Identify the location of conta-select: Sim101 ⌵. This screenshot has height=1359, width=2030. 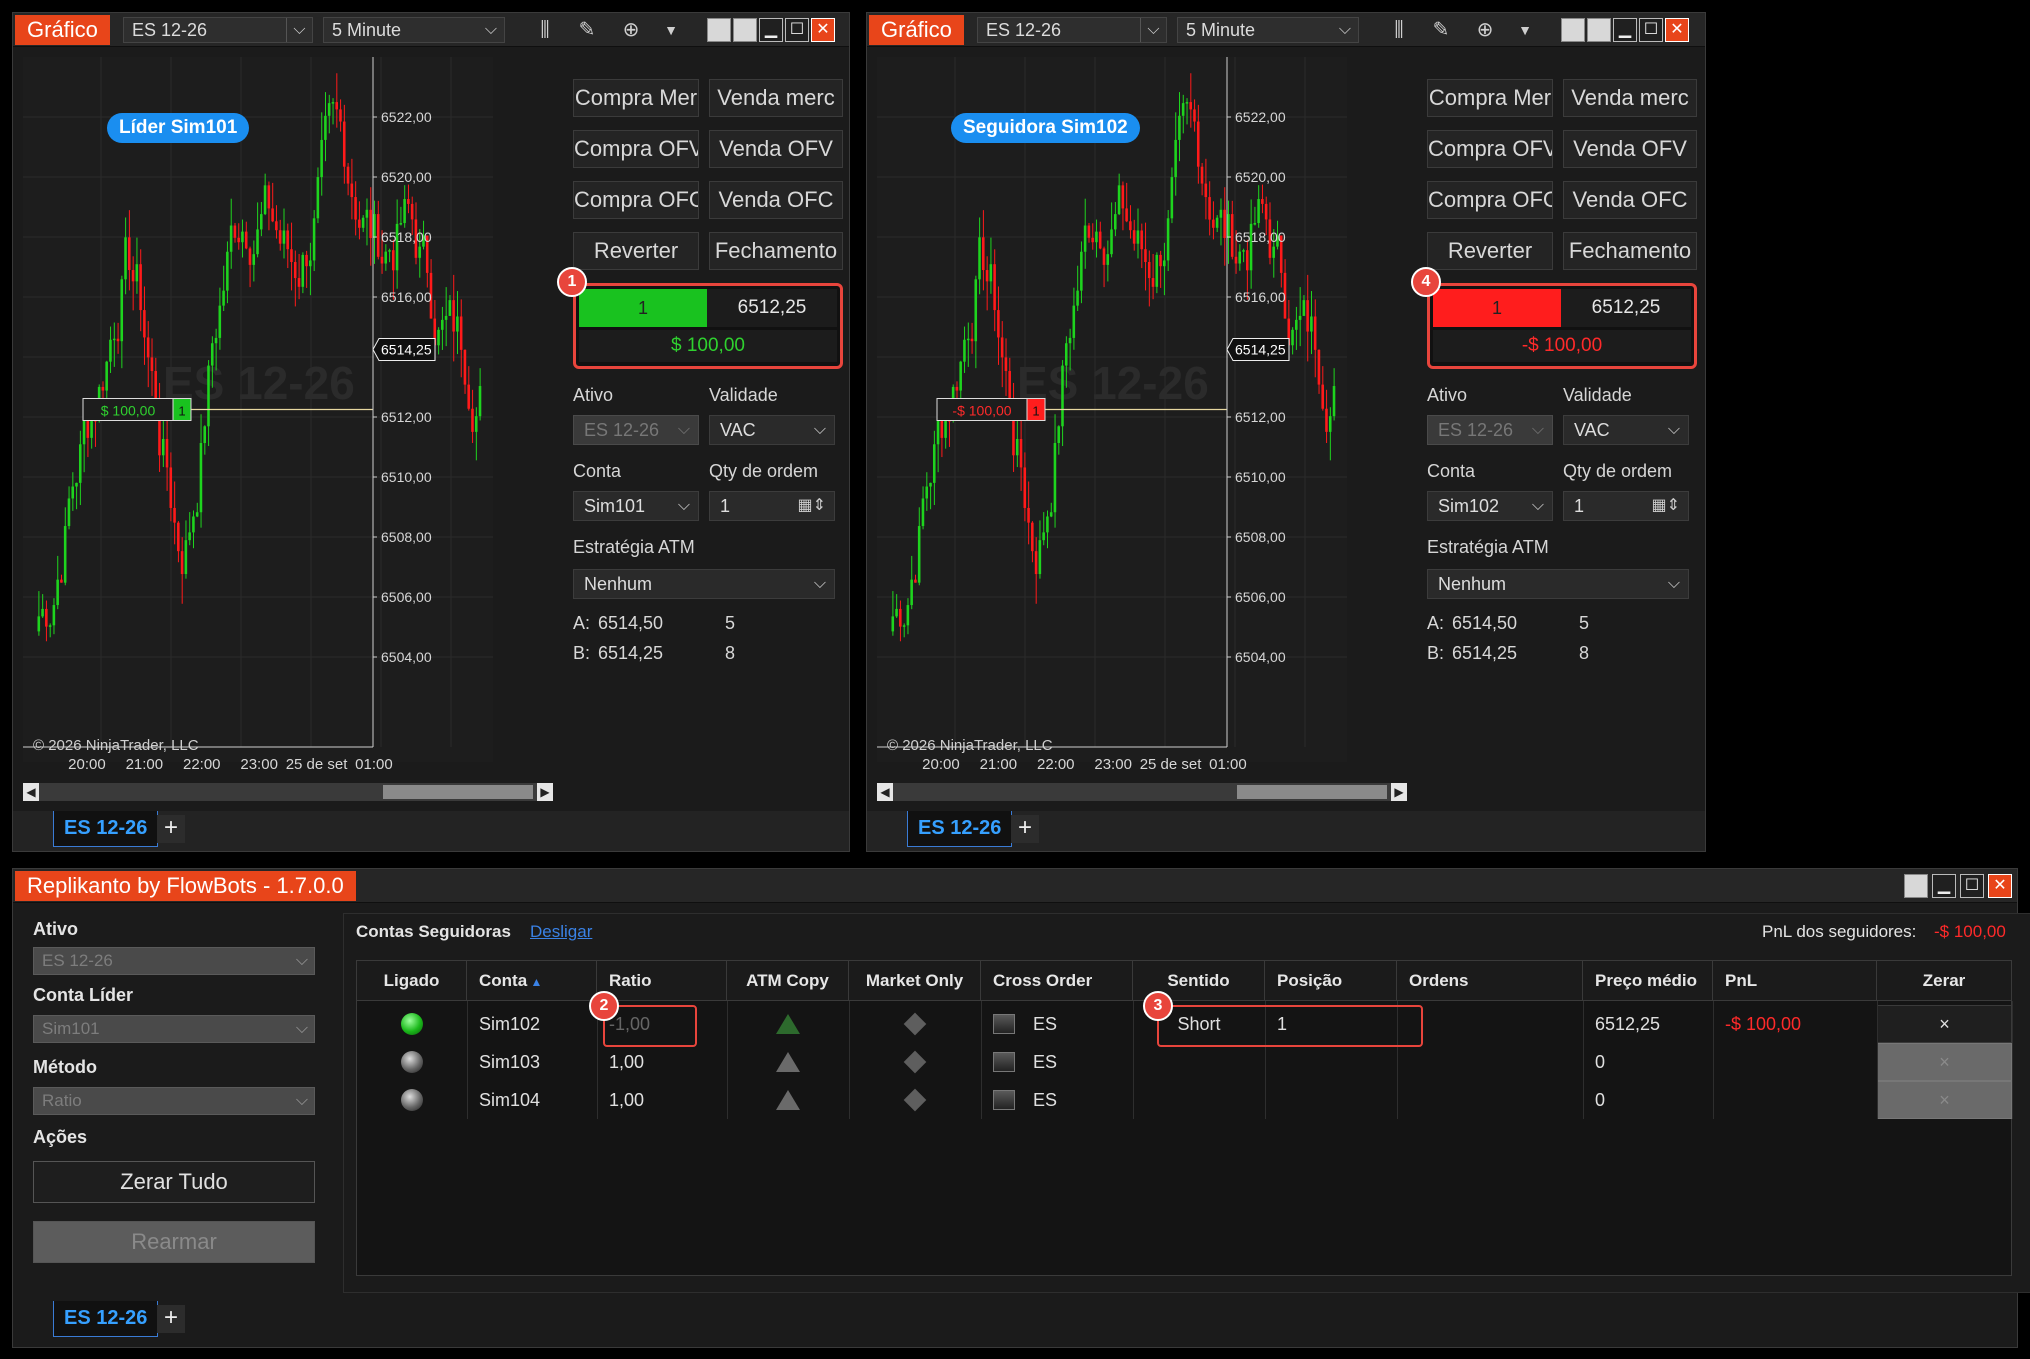
(636, 506).